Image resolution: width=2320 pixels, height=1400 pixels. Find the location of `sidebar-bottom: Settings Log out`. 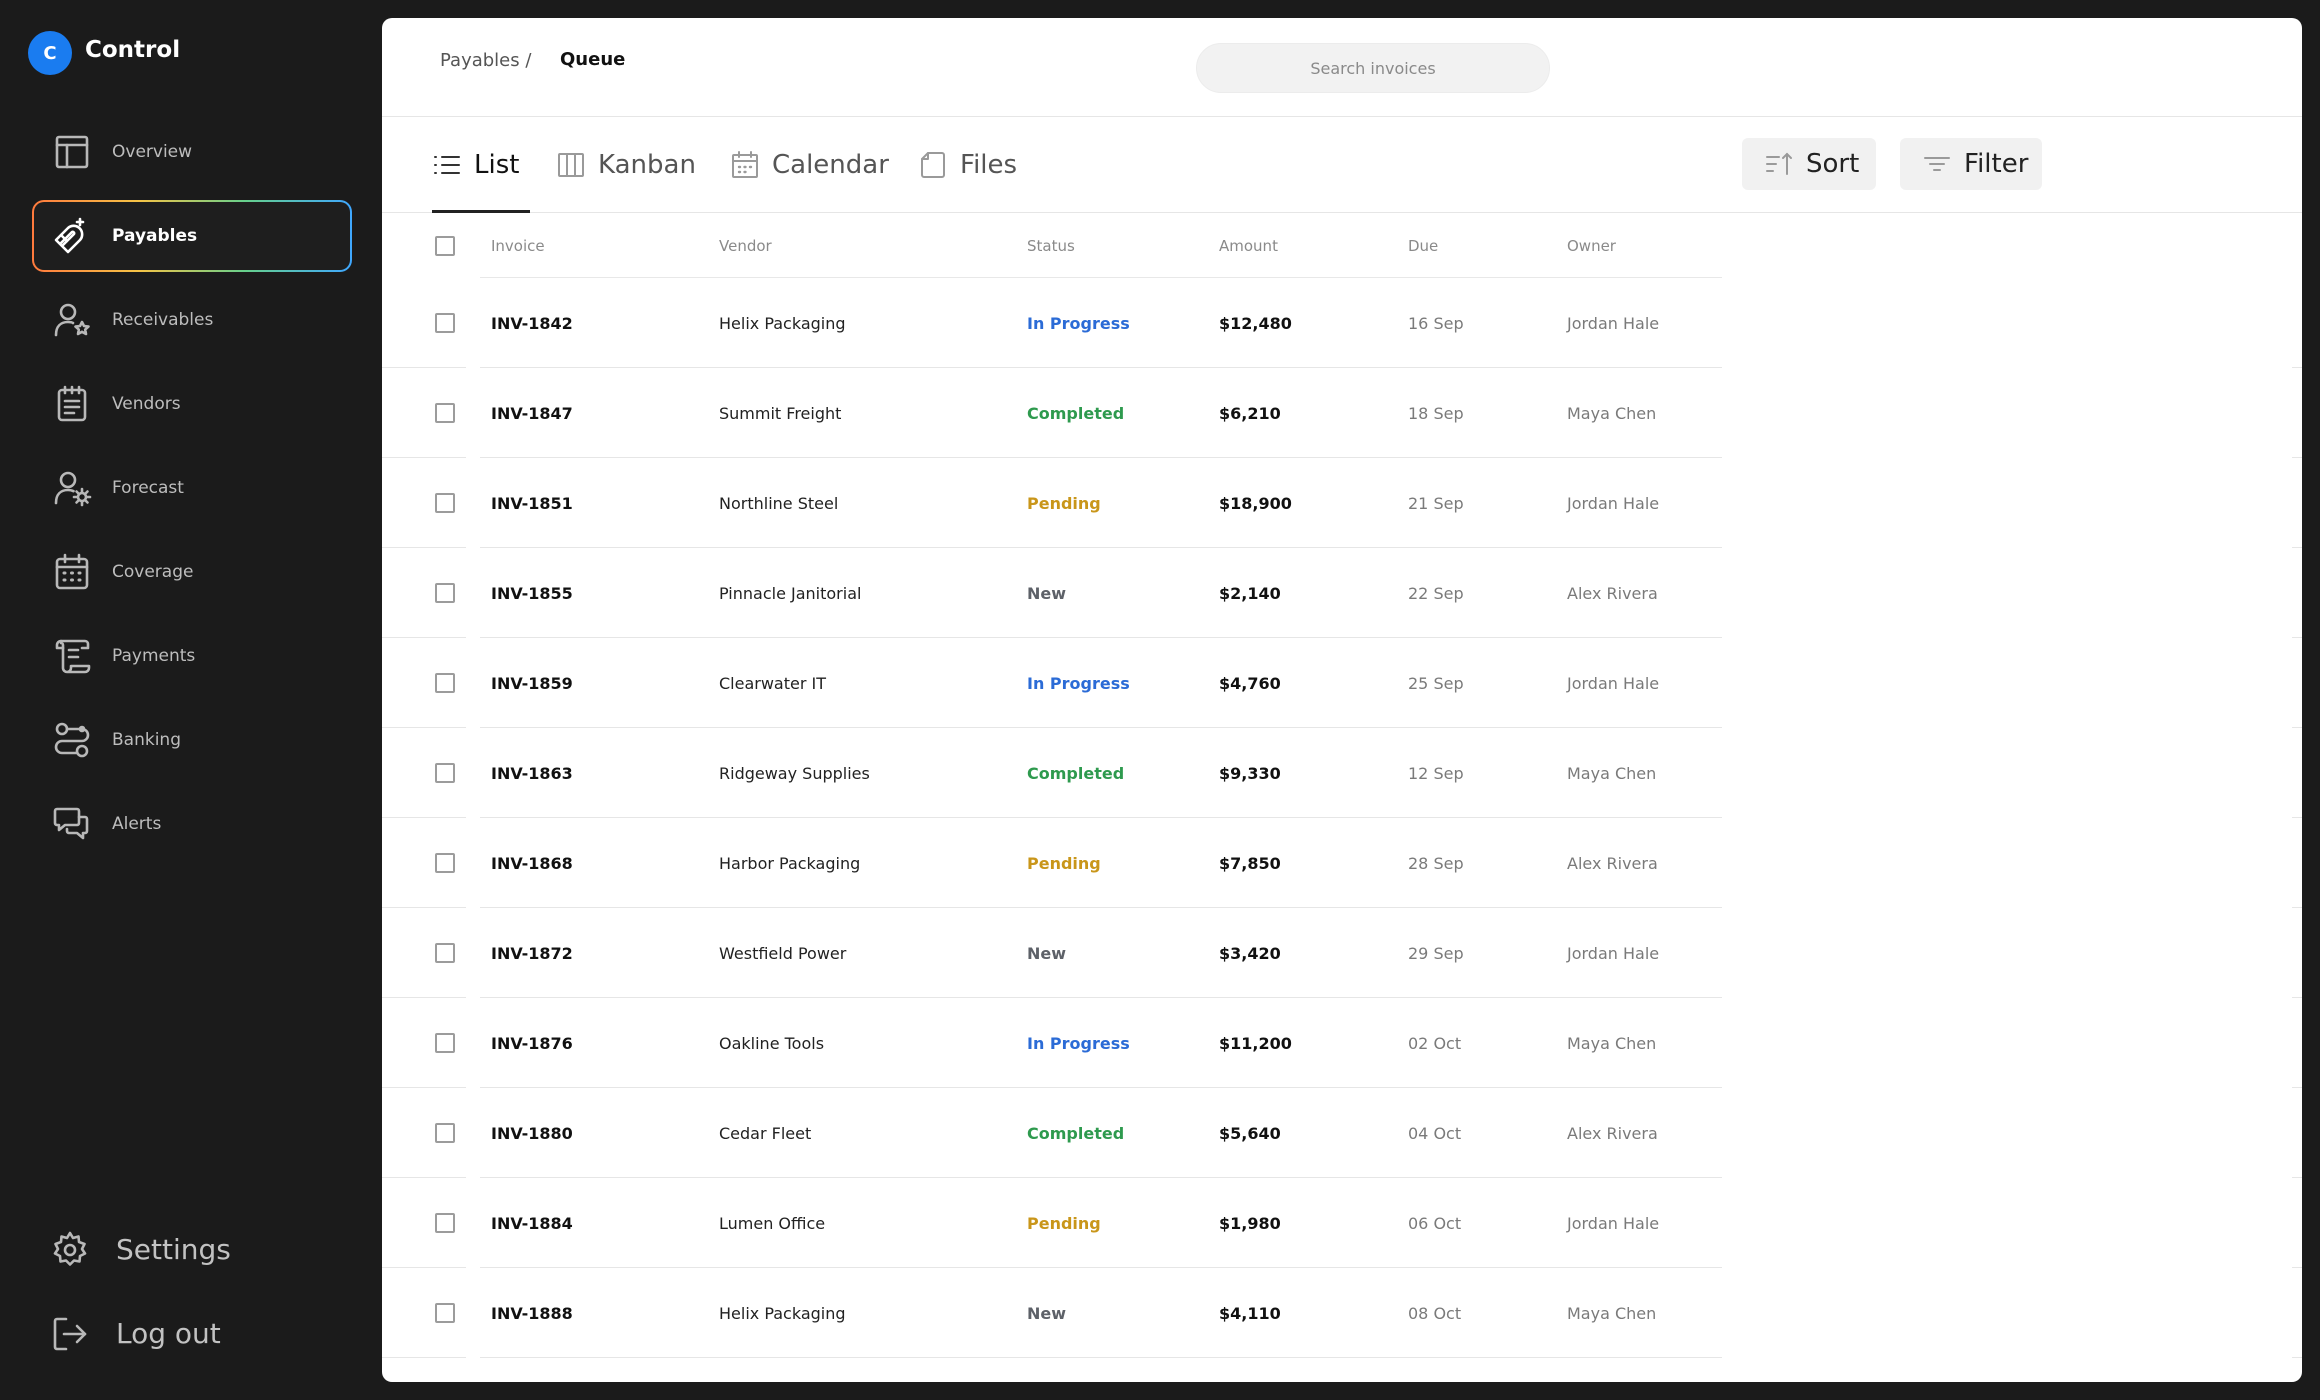

sidebar-bottom: Settings Log out is located at coordinates (180, 1304).